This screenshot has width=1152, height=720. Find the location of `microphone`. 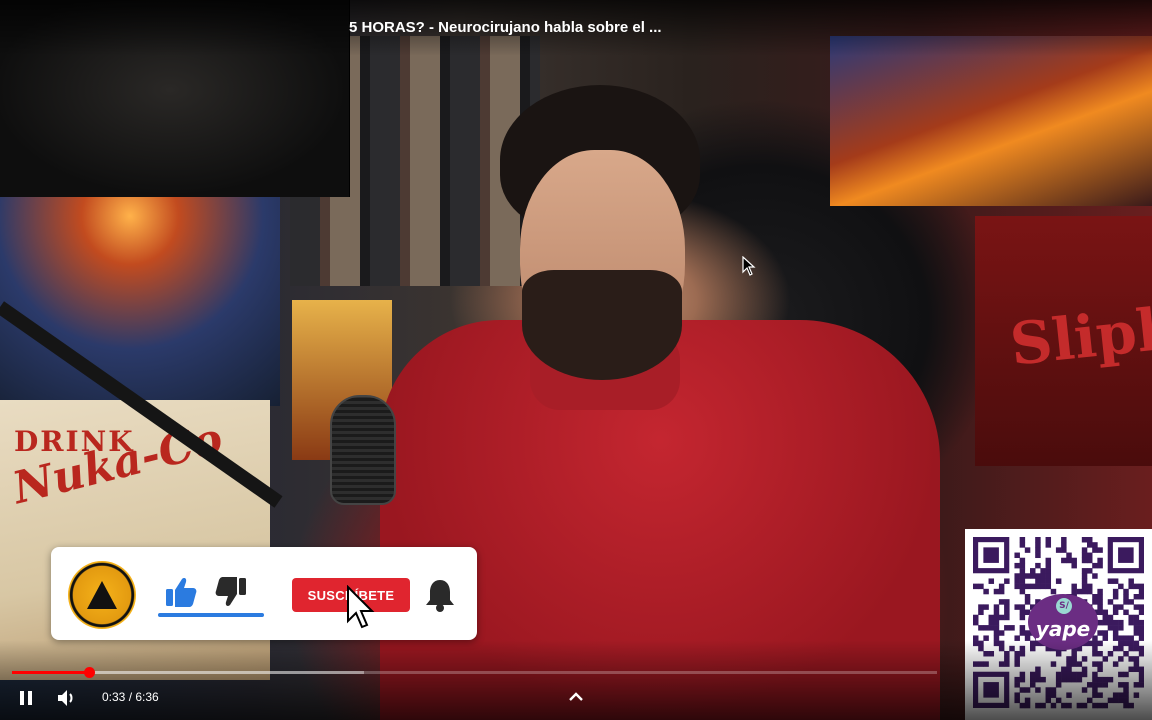

microphone is located at coordinates (363, 450).